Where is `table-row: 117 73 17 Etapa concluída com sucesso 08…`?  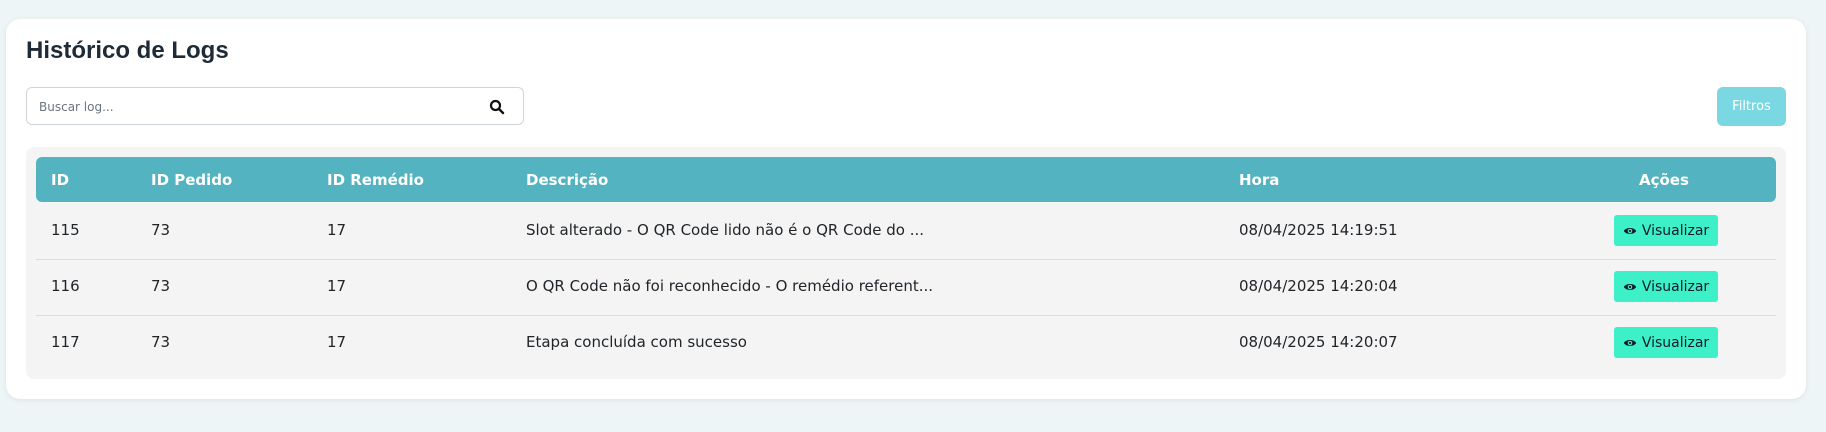
table-row: 117 73 17 Etapa concluída com sucesso 08… is located at coordinates (906, 343).